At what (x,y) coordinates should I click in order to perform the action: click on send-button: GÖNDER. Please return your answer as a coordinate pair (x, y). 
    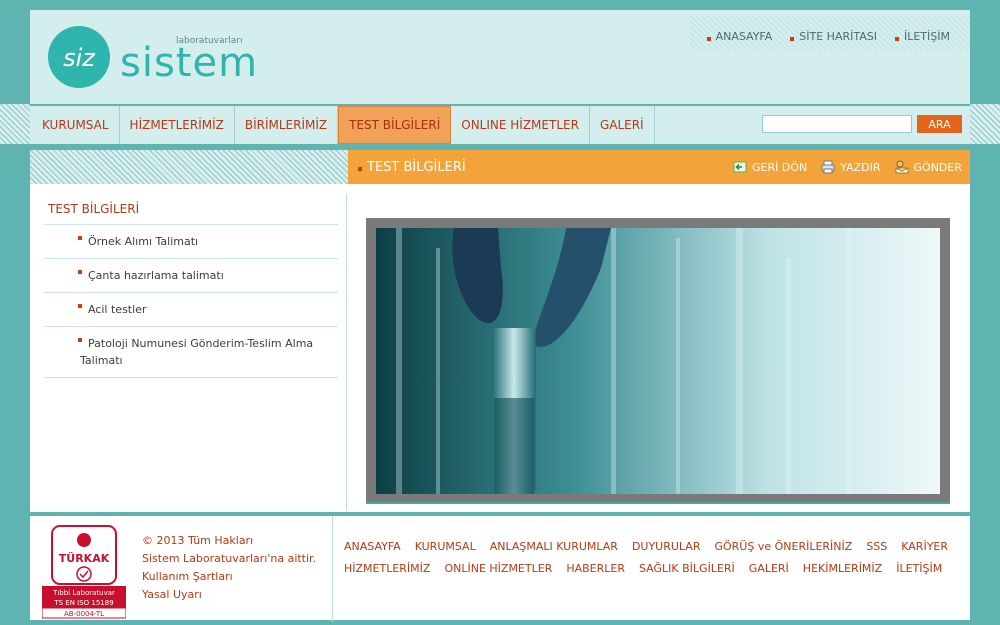
    Looking at the image, I should click on (928, 167).